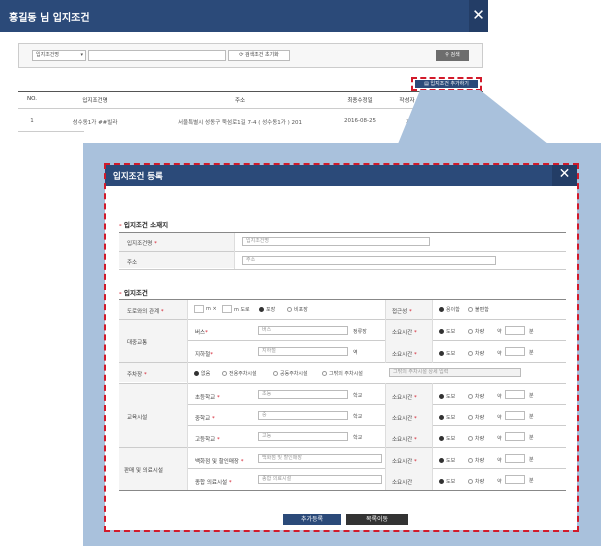 Image resolution: width=612 pixels, height=559 pixels. I want to click on header-address: 주소, so click(240, 101).